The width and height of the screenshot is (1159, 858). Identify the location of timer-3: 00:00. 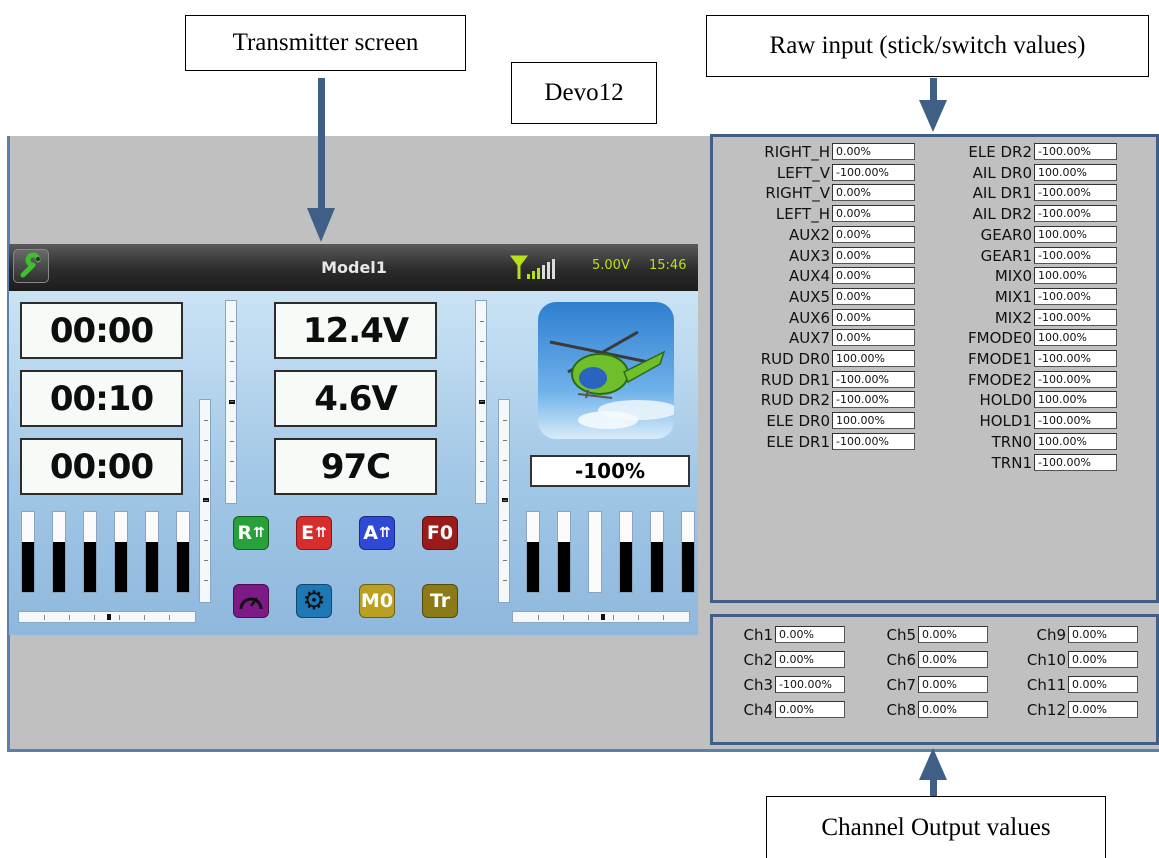
(101, 466).